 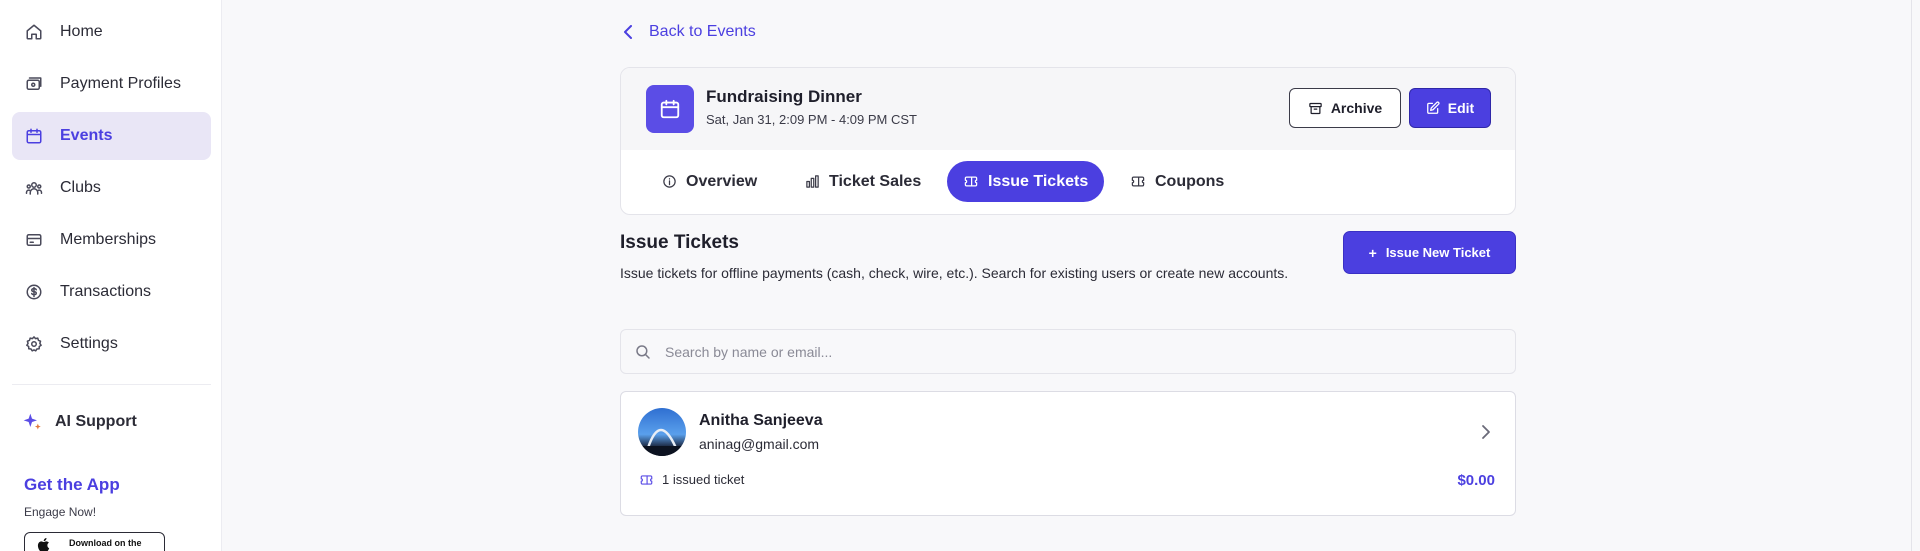 What do you see at coordinates (812, 181) in the screenshot?
I see `bar-chart-icon` at bounding box center [812, 181].